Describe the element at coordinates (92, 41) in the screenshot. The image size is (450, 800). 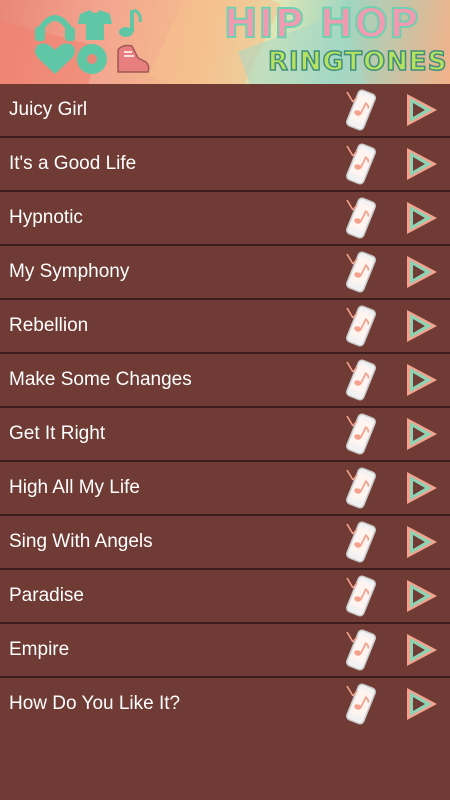
I see `header-icons` at that location.